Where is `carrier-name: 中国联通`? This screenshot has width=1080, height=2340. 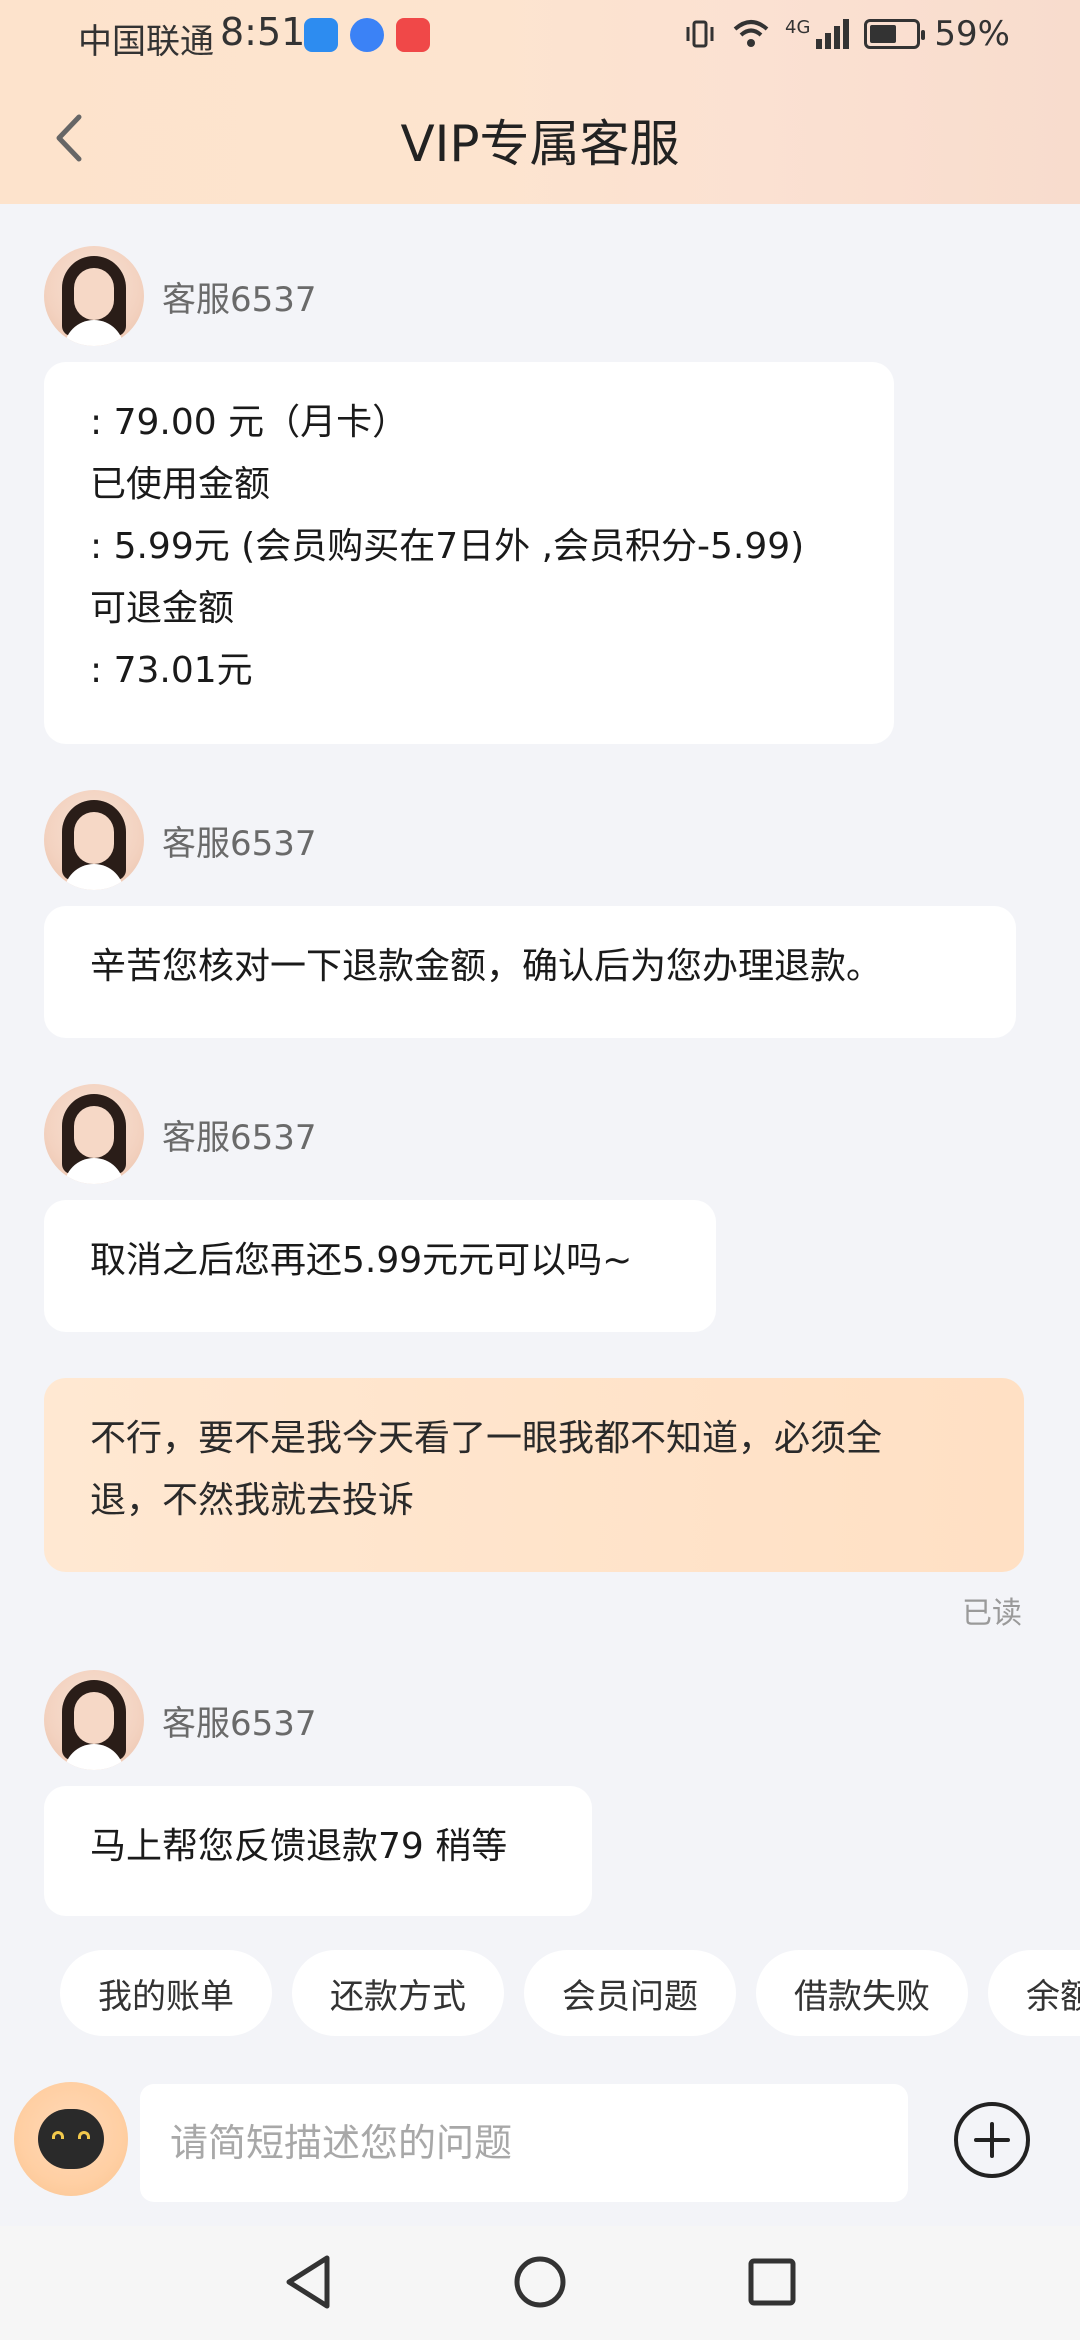 carrier-name: 中国联通 is located at coordinates (146, 42).